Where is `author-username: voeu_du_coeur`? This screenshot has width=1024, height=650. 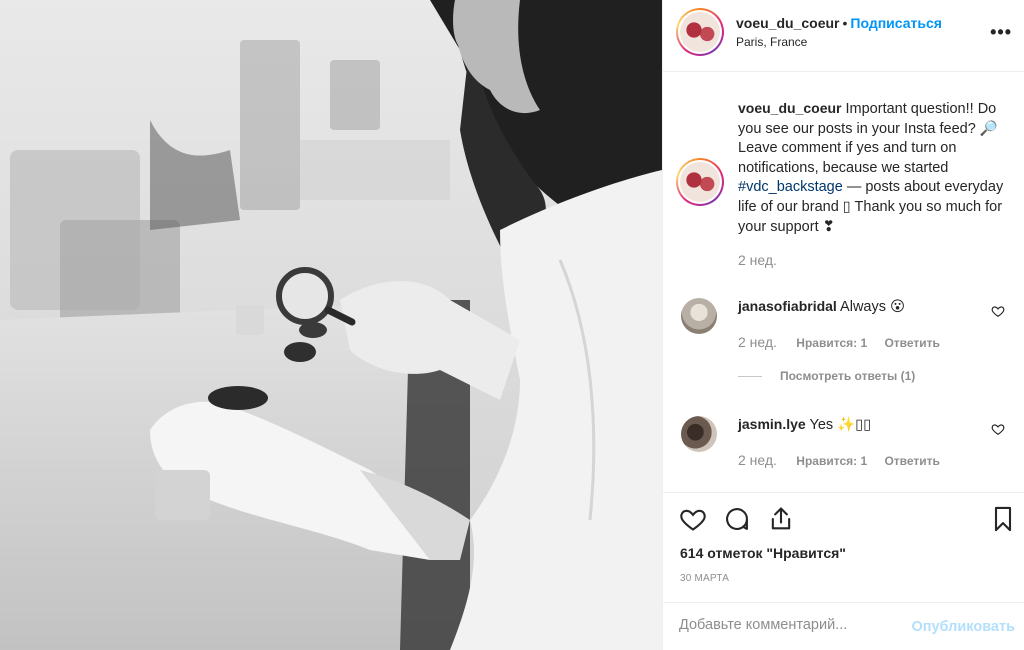
author-username: voeu_du_coeur is located at coordinates (787, 23).